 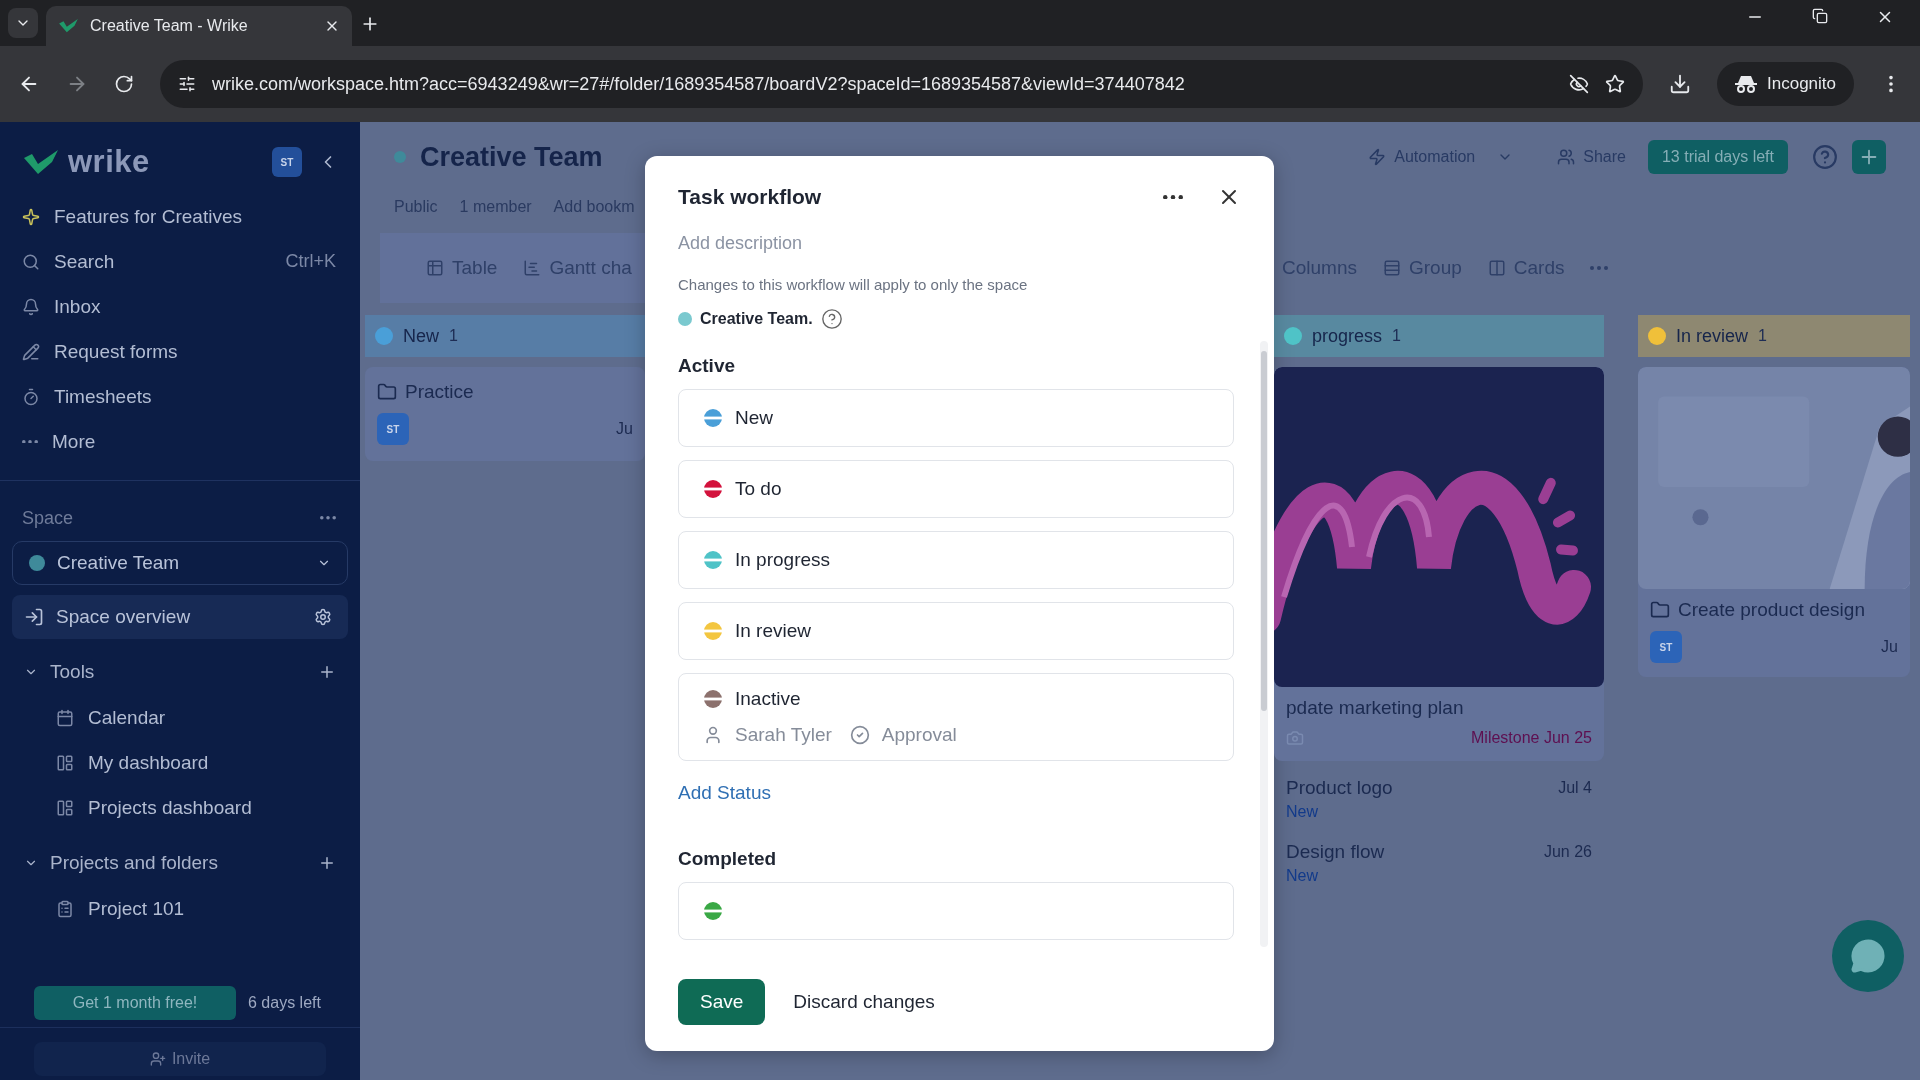 What do you see at coordinates (1774, 522) in the screenshot?
I see `task-card: Create product design ST Ju` at bounding box center [1774, 522].